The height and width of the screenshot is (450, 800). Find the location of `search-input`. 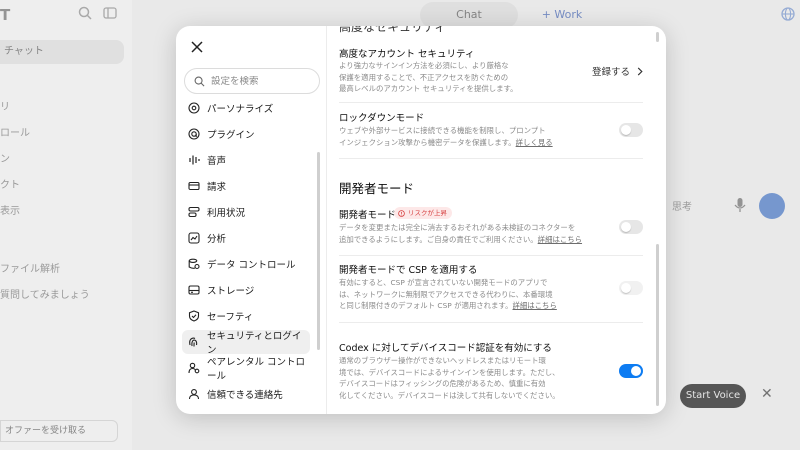

search-input is located at coordinates (261, 81).